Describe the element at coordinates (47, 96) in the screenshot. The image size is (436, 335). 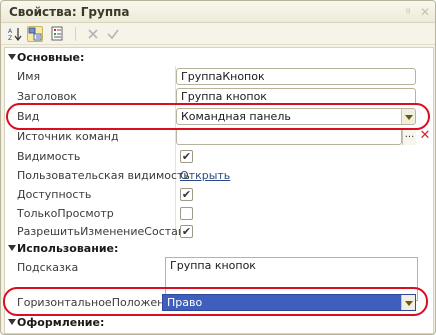
I see `prop-title-label: Заголовок` at that location.